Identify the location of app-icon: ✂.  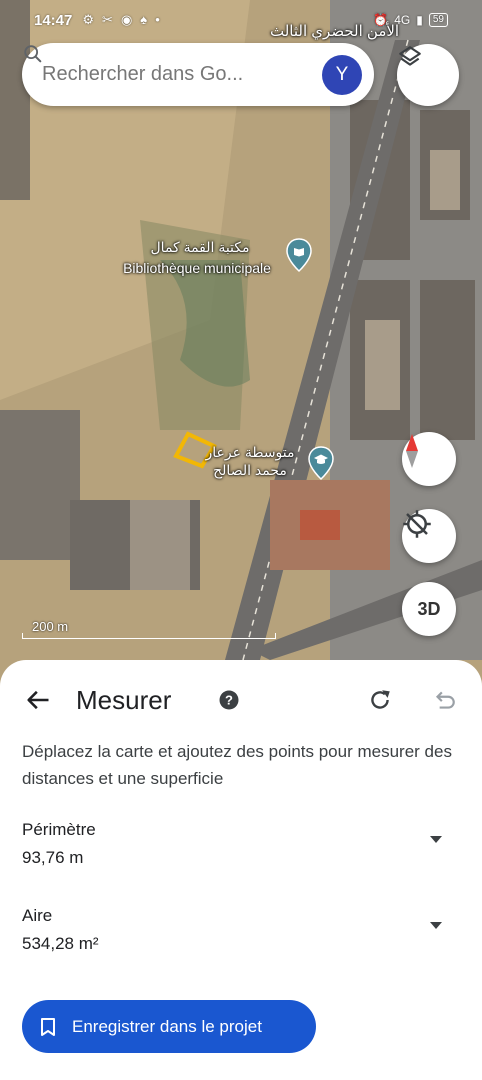
(107, 19).